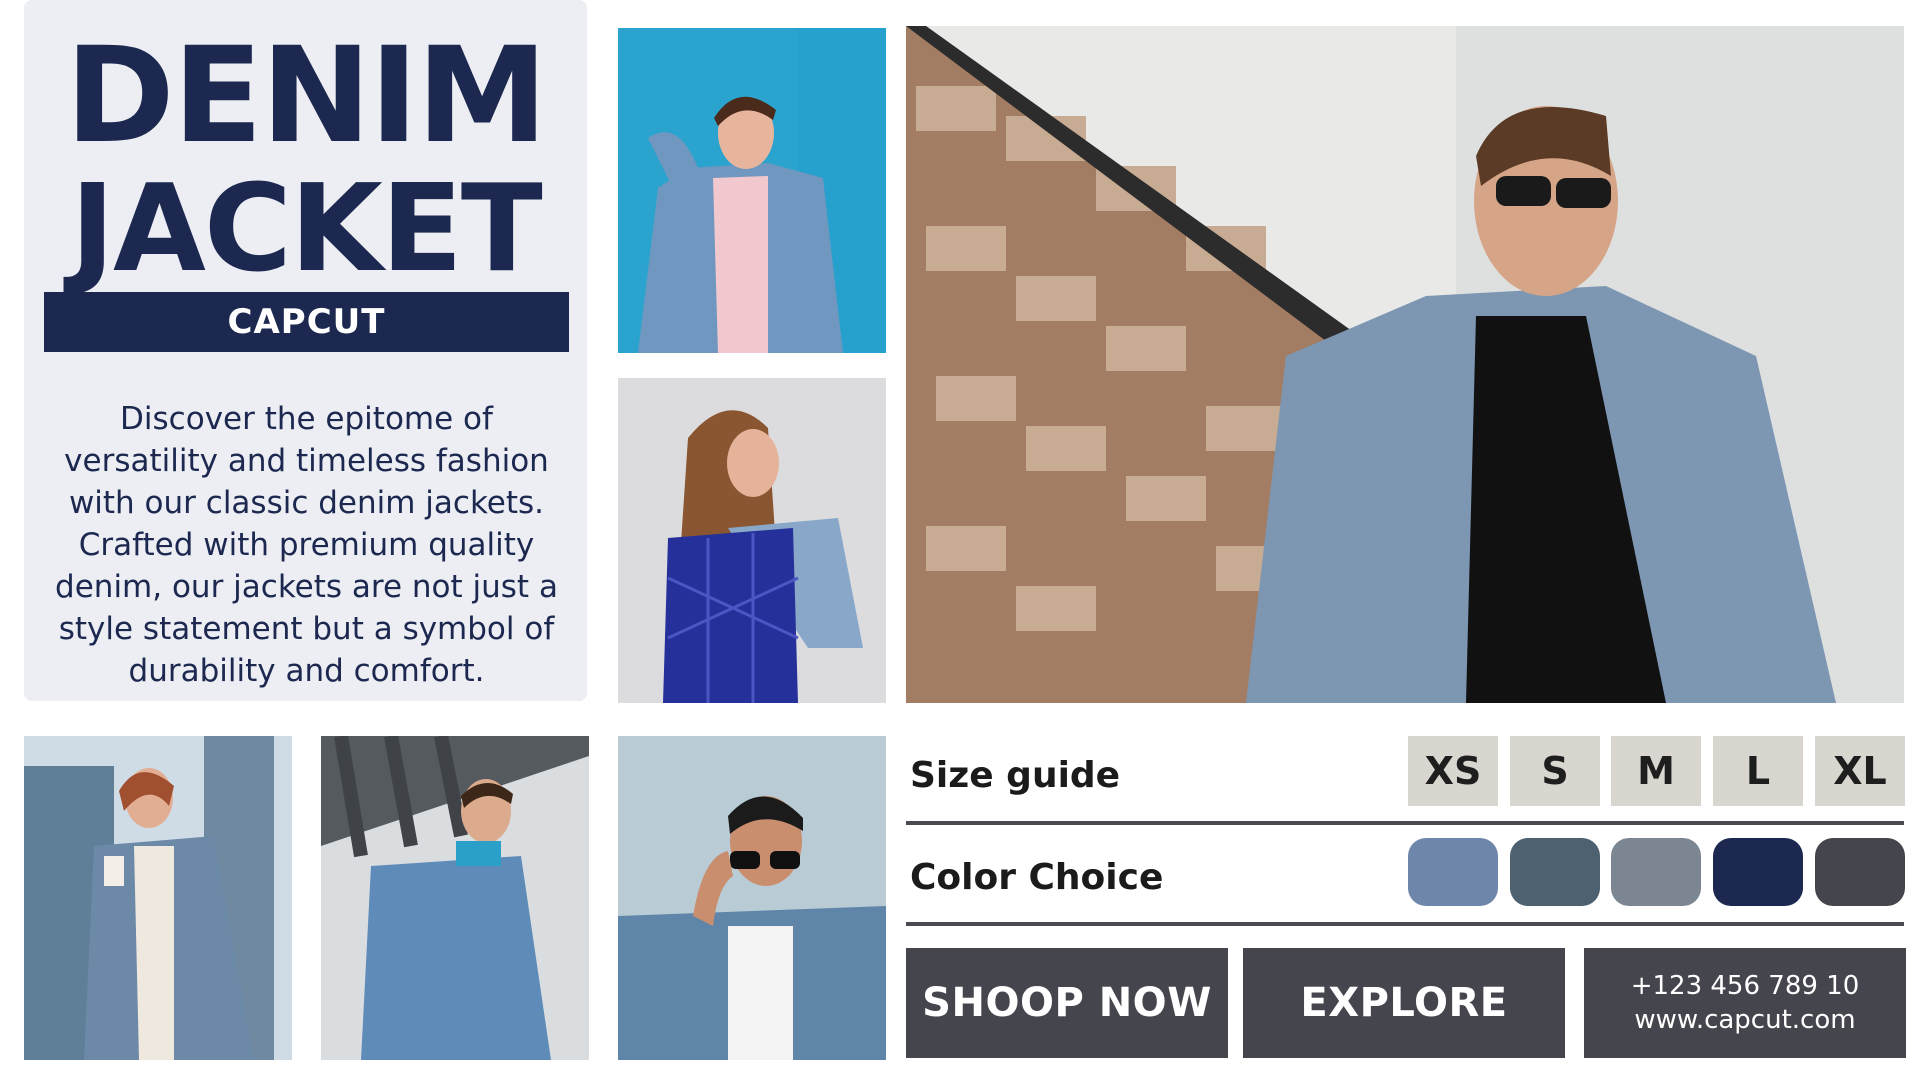 This screenshot has height=1080, width=1920. What do you see at coordinates (158, 898) in the screenshot?
I see `woman-coffee-city-photo` at bounding box center [158, 898].